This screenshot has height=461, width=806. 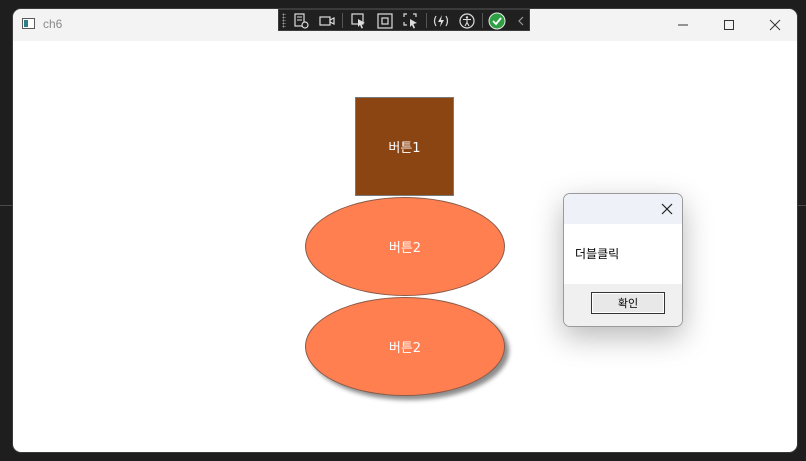 What do you see at coordinates (521, 21) in the screenshot?
I see `collapse-icon` at bounding box center [521, 21].